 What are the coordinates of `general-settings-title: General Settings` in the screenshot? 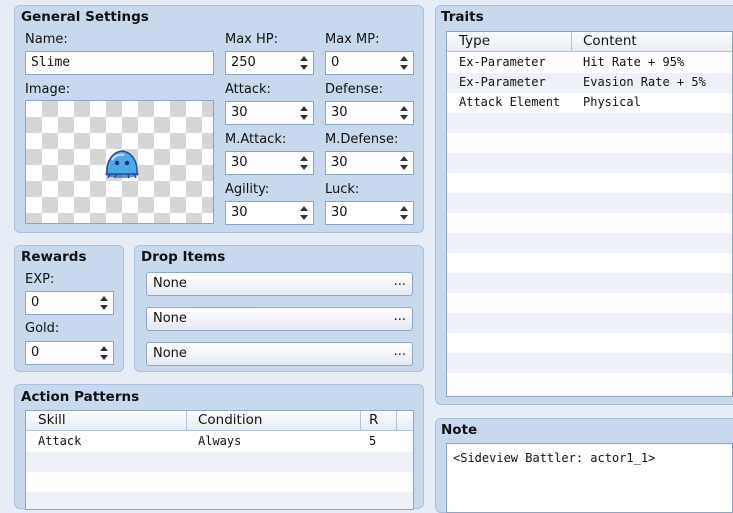 It's located at (85, 17).